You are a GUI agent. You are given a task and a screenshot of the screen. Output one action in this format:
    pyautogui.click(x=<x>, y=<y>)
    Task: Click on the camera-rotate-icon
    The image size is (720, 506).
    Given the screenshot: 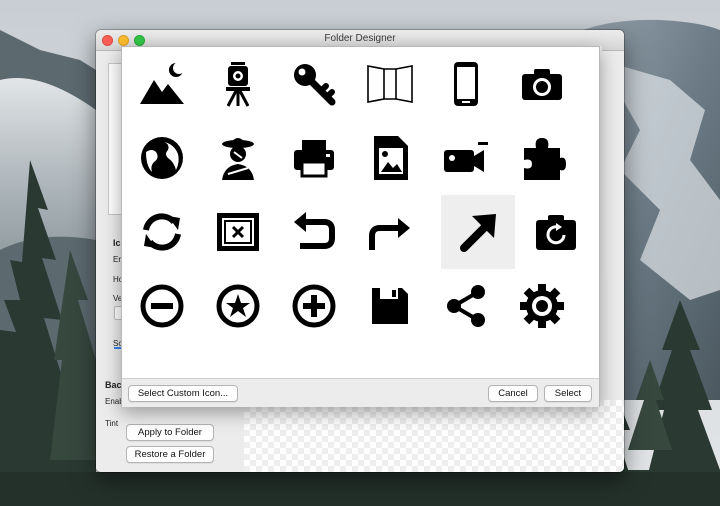 What is the action you would take?
    pyautogui.click(x=556, y=232)
    